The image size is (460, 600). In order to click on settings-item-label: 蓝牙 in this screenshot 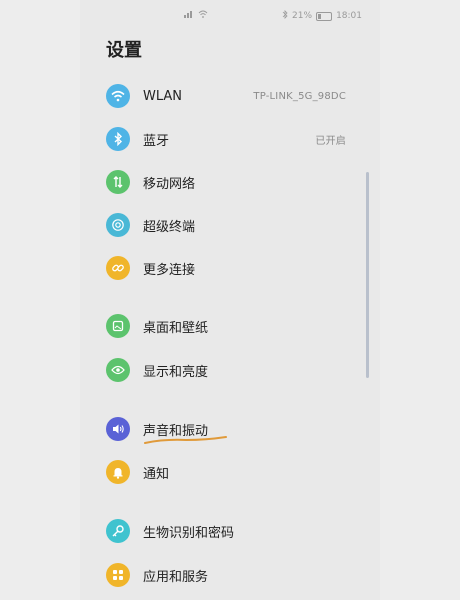, I will do `click(156, 141)`.